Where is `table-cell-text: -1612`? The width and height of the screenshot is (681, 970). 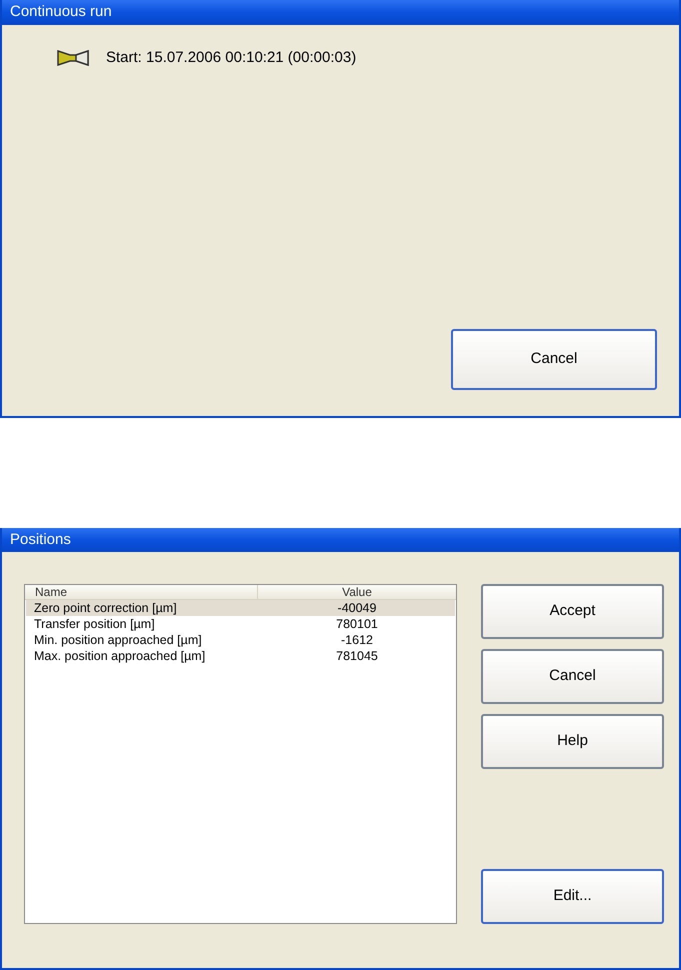 table-cell-text: -1612 is located at coordinates (357, 640).